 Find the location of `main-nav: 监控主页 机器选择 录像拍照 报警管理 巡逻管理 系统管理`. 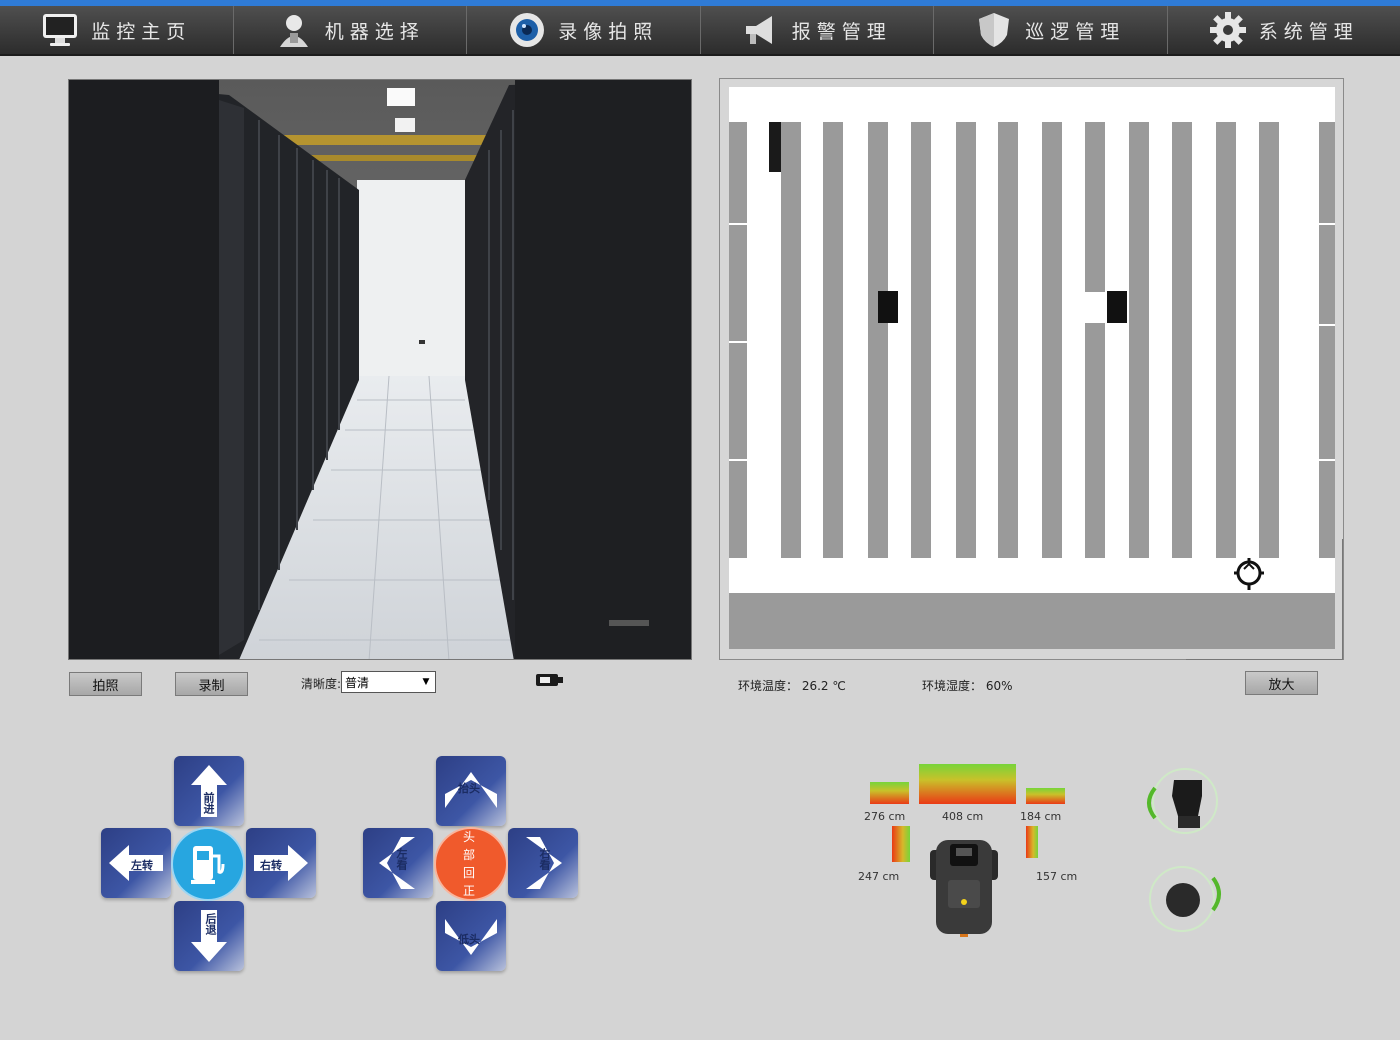

main-nav: 监控主页 机器选择 录像拍照 报警管理 巡逻管理 系统管理 is located at coordinates (700, 31).